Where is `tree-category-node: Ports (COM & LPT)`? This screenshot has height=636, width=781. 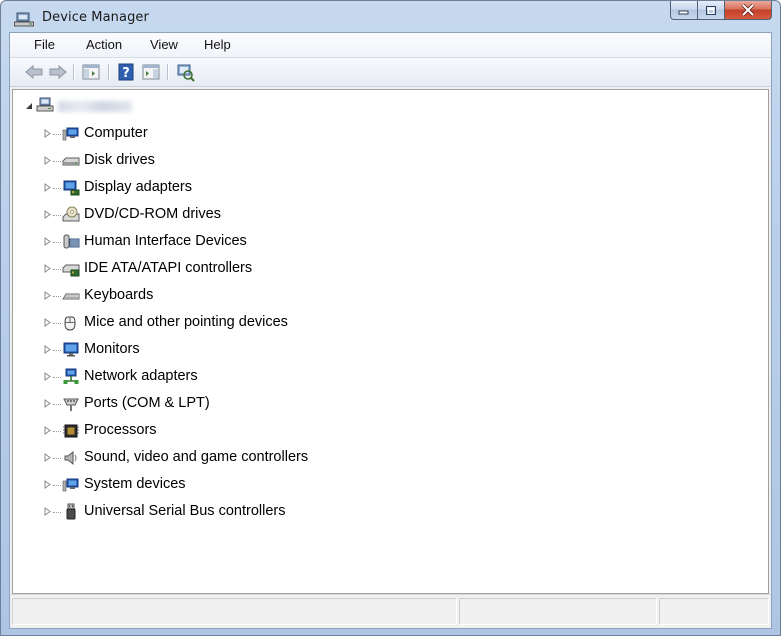 tree-category-node: Ports (COM & LPT) is located at coordinates (390, 404).